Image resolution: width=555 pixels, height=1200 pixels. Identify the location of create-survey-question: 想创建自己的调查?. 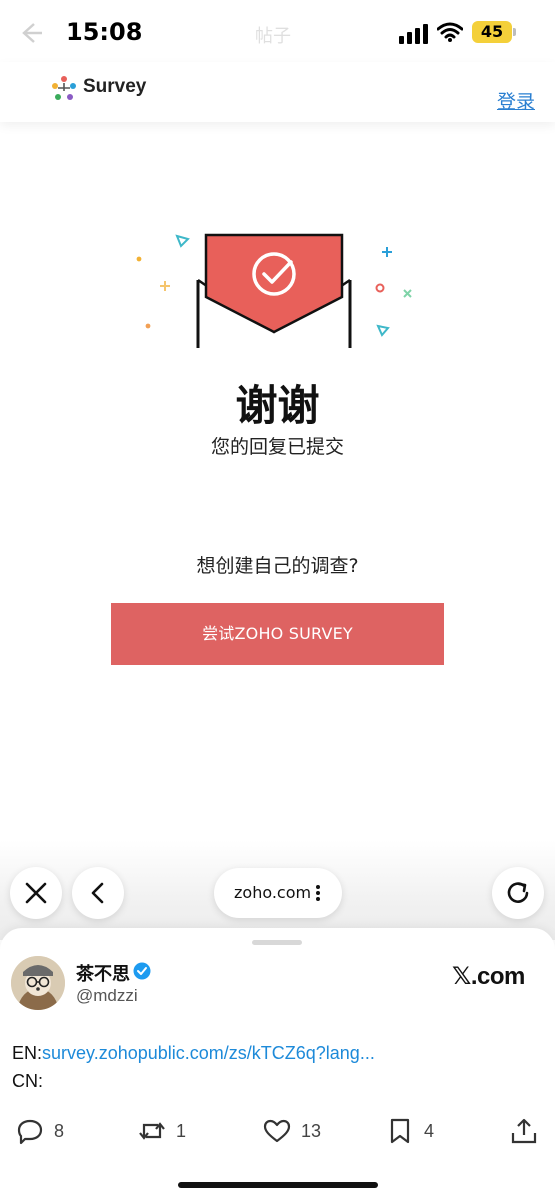
(277, 566).